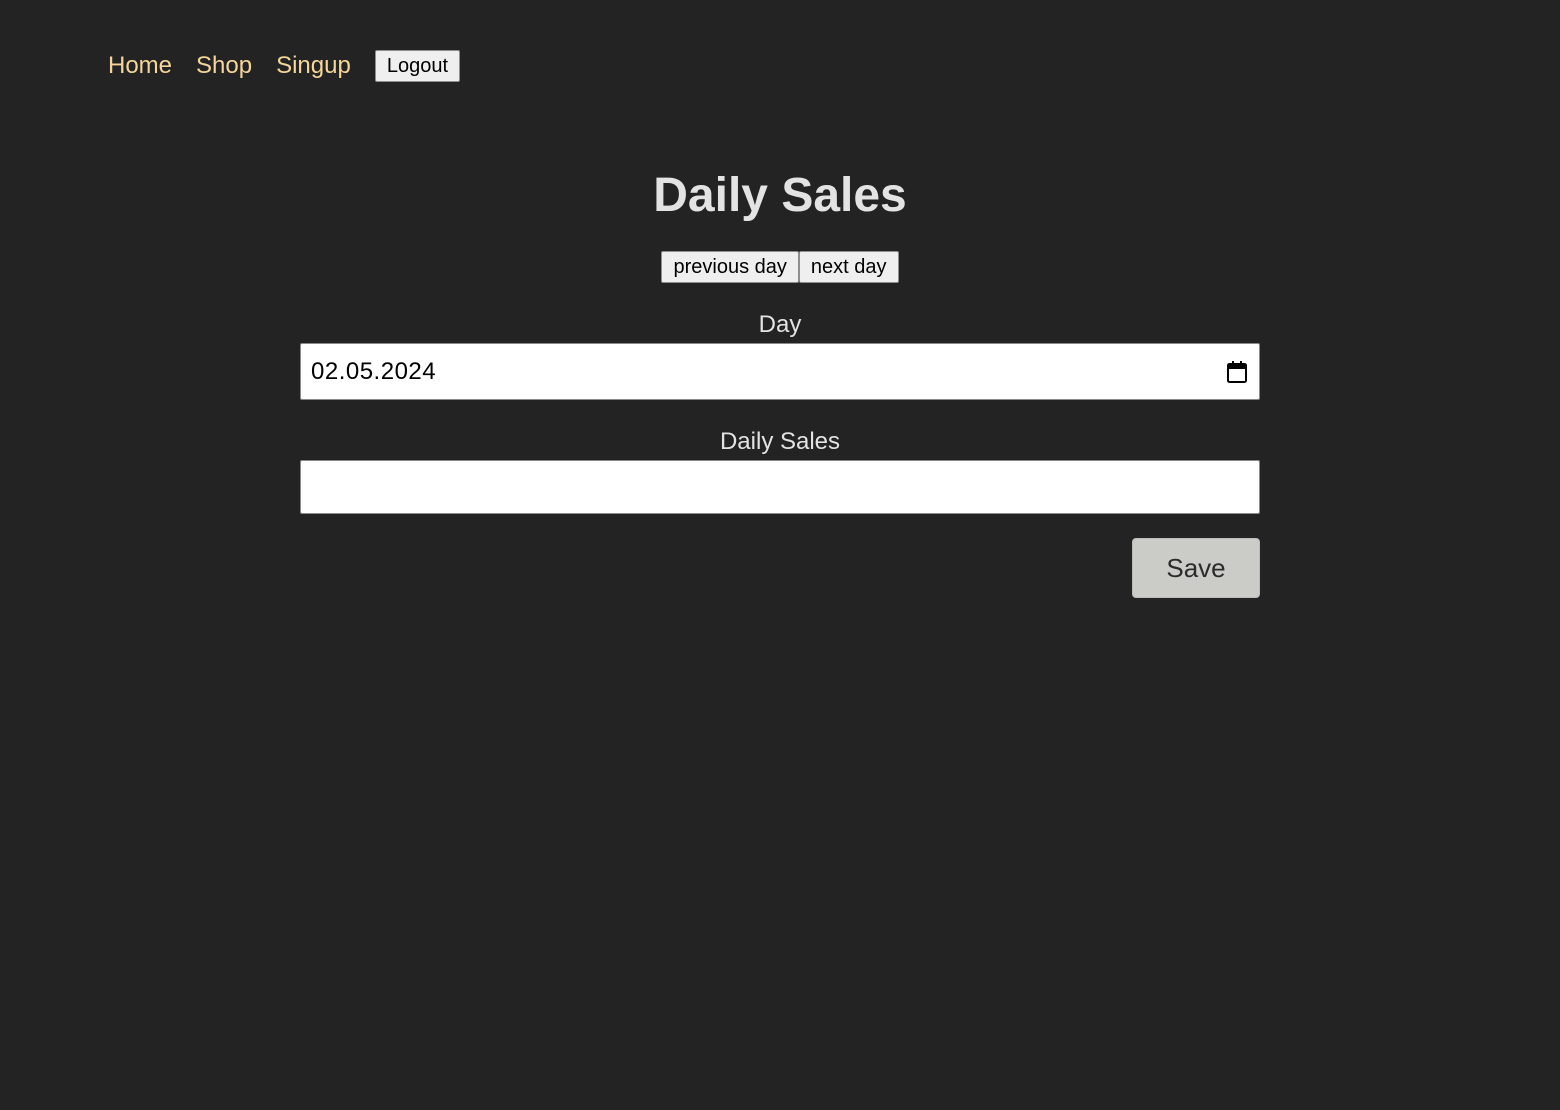 Image resolution: width=1560 pixels, height=1110 pixels. What do you see at coordinates (140, 66) in the screenshot?
I see `nav-link-home: Home` at bounding box center [140, 66].